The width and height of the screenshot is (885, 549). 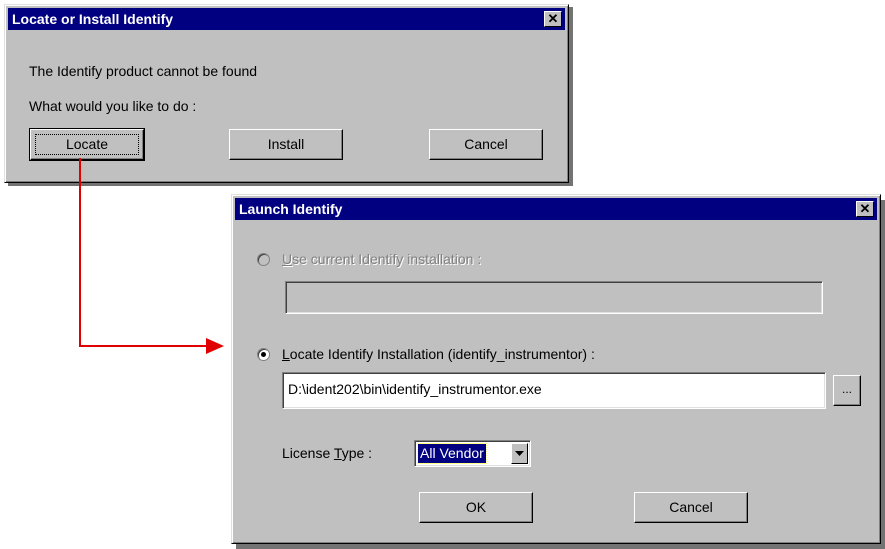 I want to click on dialog-title: Launch Identify, so click(x=291, y=209).